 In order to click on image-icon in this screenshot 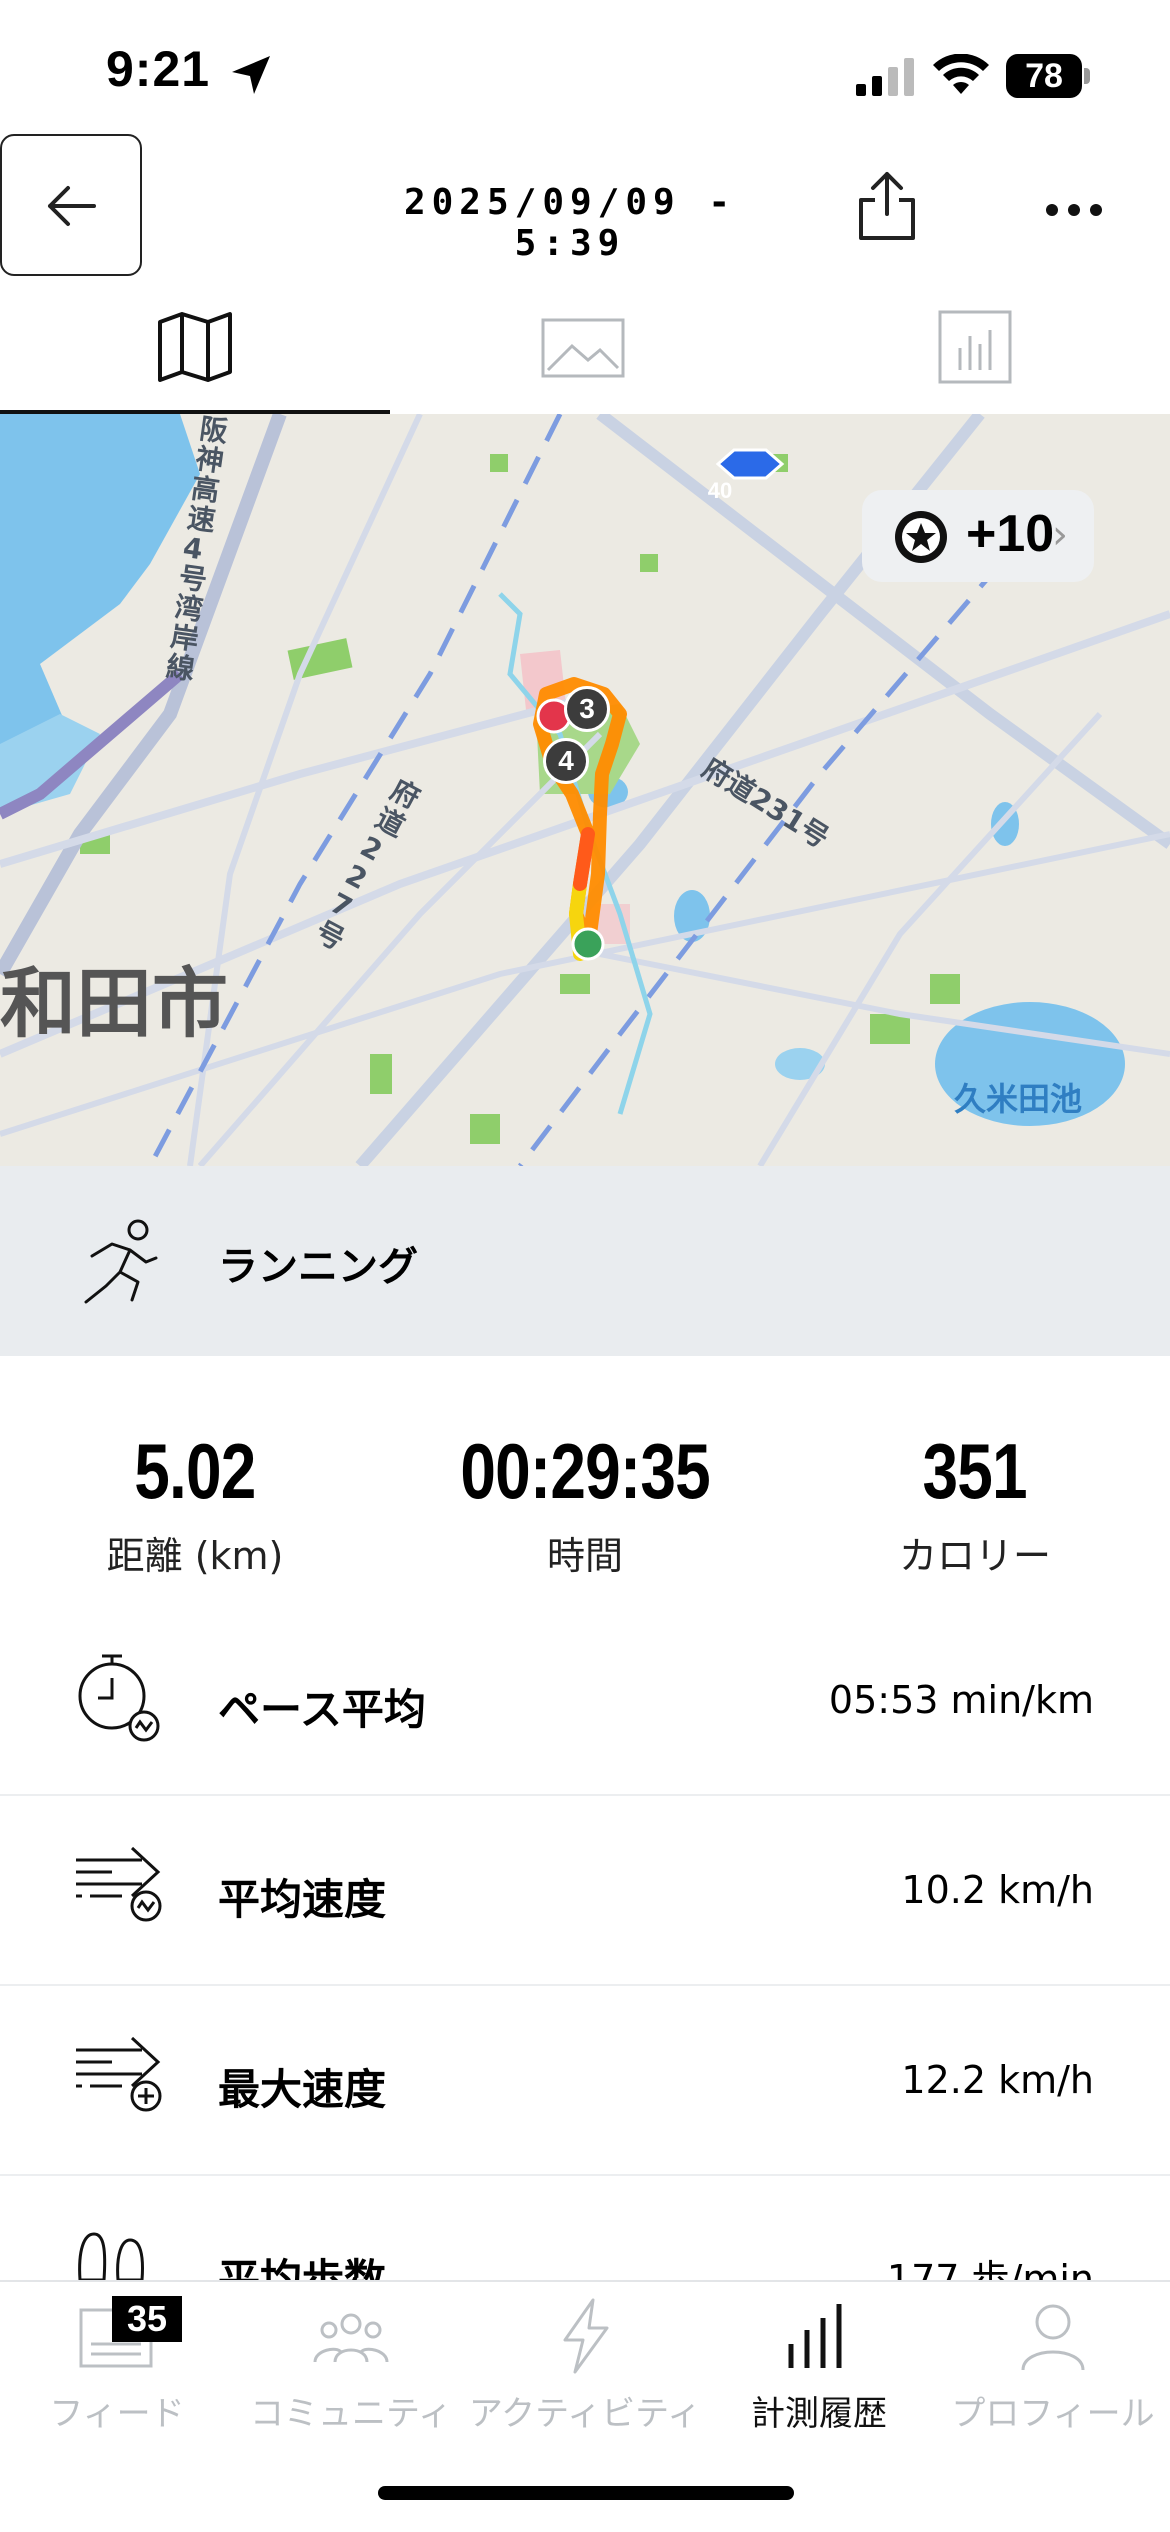, I will do `click(583, 348)`.